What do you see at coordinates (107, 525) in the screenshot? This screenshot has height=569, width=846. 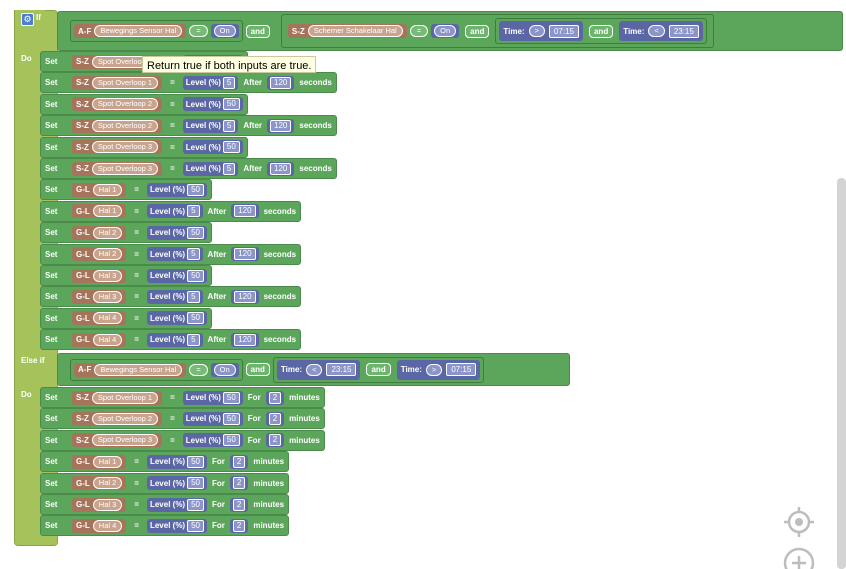 I see `device-dropdown: Hal 4` at bounding box center [107, 525].